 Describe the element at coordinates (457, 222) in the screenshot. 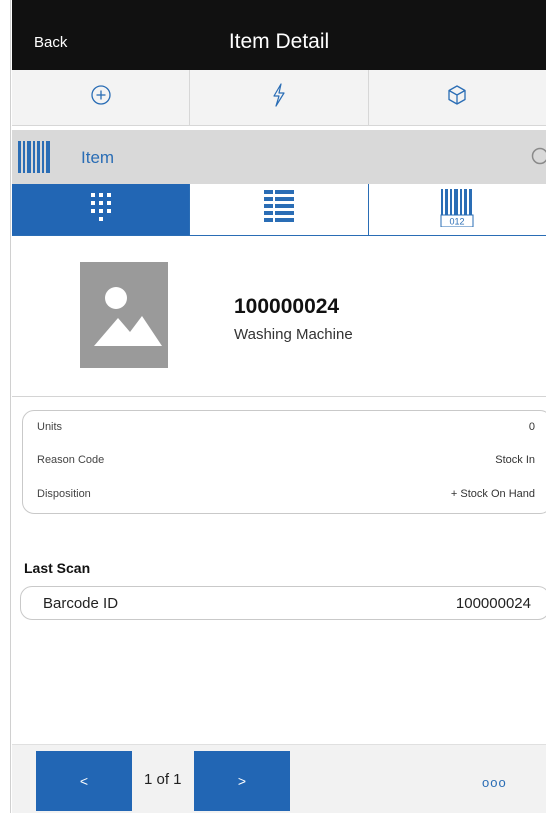

I see `barcode-caption: 012` at that location.